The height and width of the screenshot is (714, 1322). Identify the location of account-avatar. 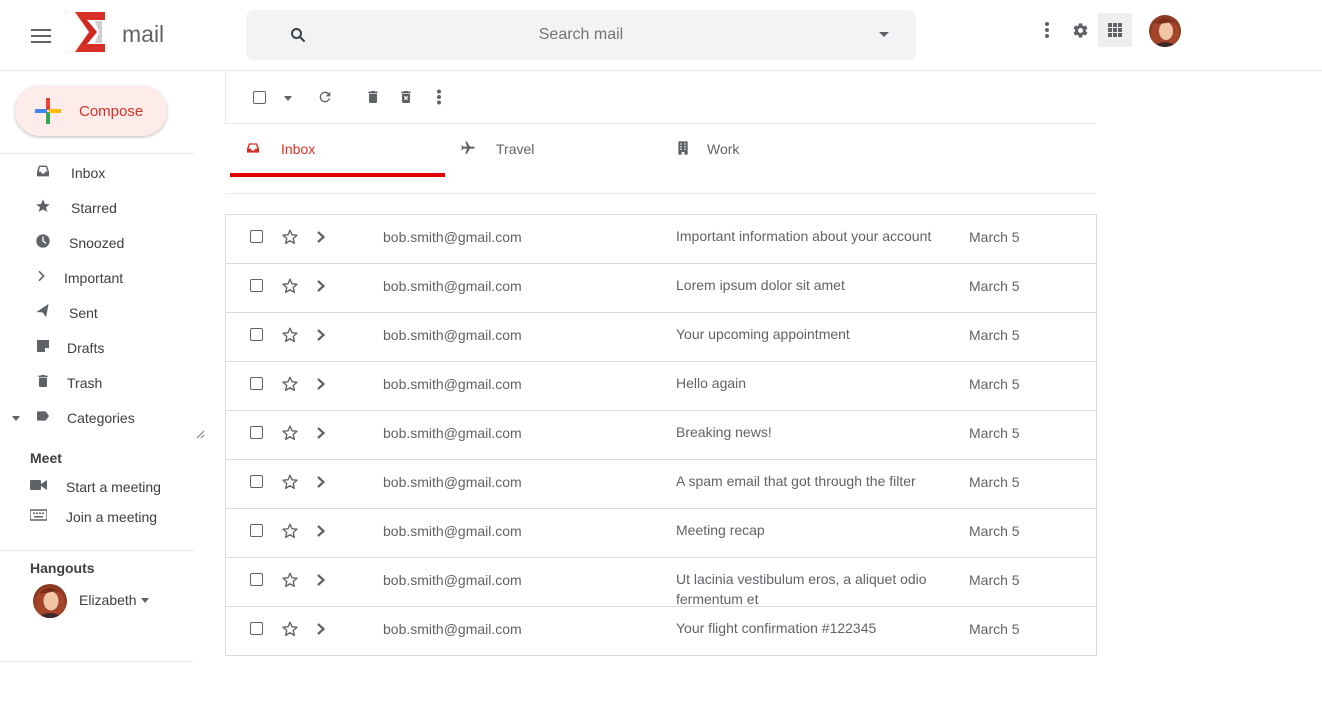
(1165, 31).